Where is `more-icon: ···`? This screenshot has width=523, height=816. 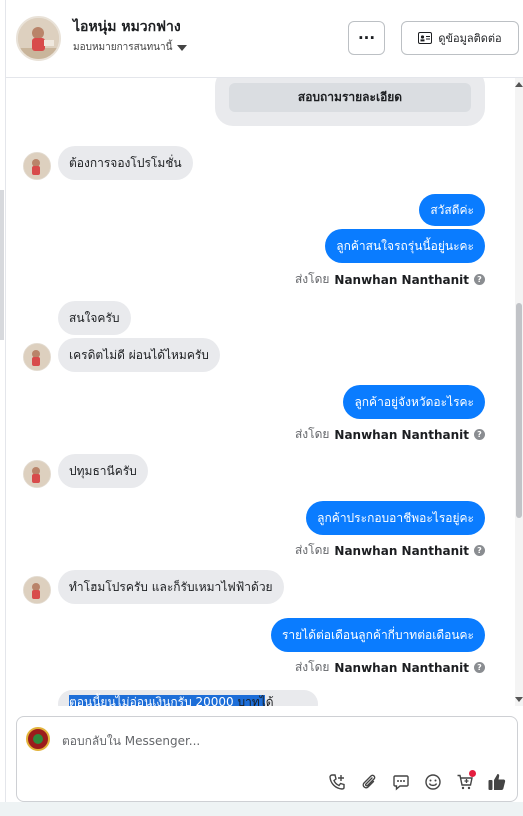
more-icon: ··· is located at coordinates (366, 38).